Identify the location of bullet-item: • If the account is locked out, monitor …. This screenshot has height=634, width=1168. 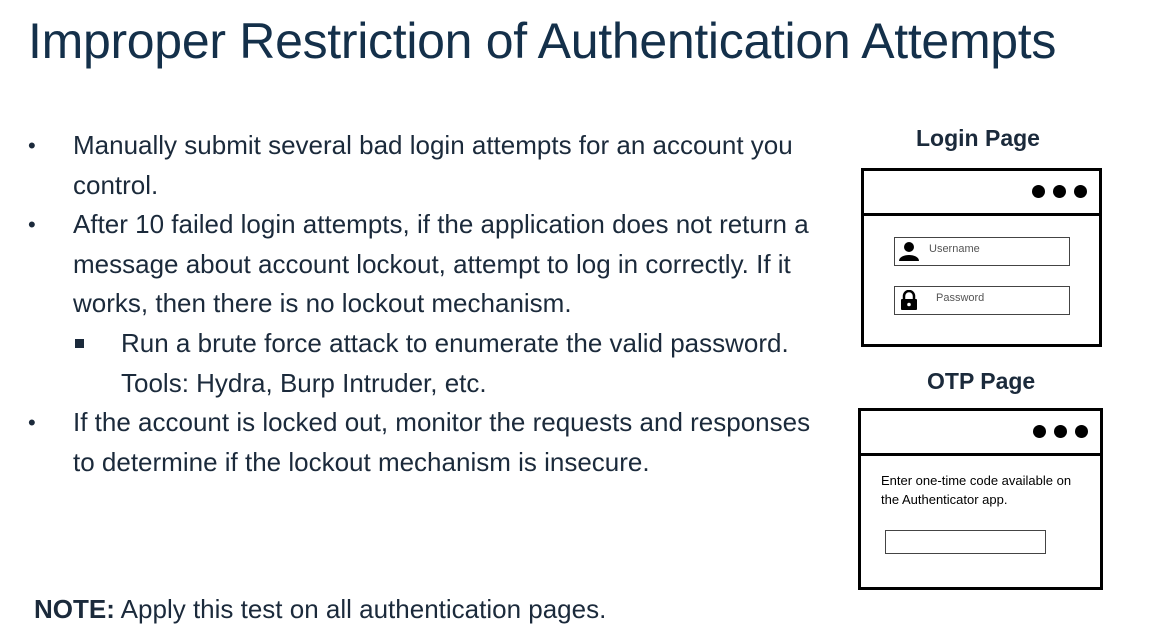
(421, 442).